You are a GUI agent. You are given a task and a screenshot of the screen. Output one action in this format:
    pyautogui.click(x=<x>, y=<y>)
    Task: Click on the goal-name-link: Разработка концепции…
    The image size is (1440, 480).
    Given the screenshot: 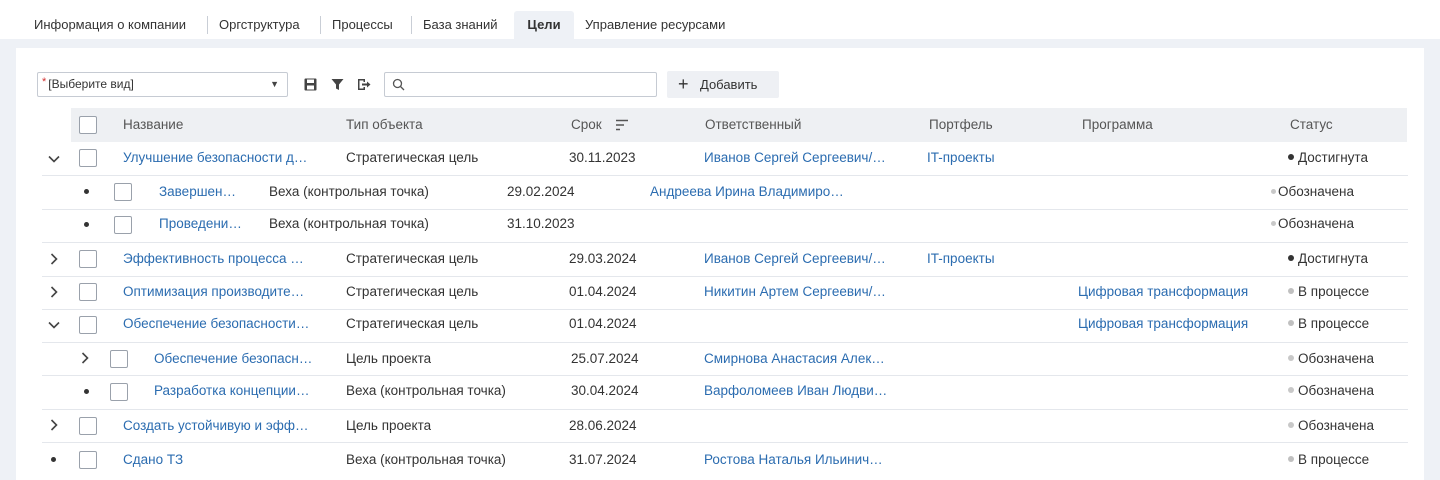 What is the action you would take?
    pyautogui.click(x=231, y=390)
    